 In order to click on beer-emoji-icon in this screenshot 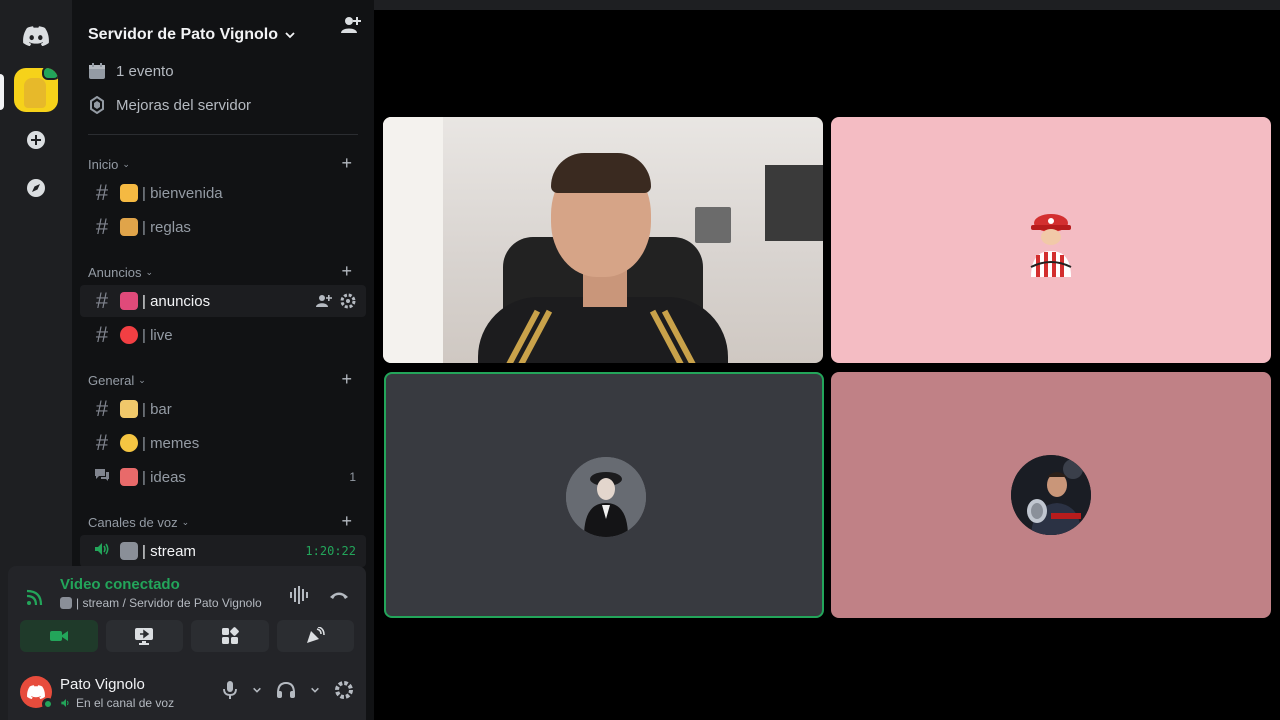, I will do `click(129, 409)`.